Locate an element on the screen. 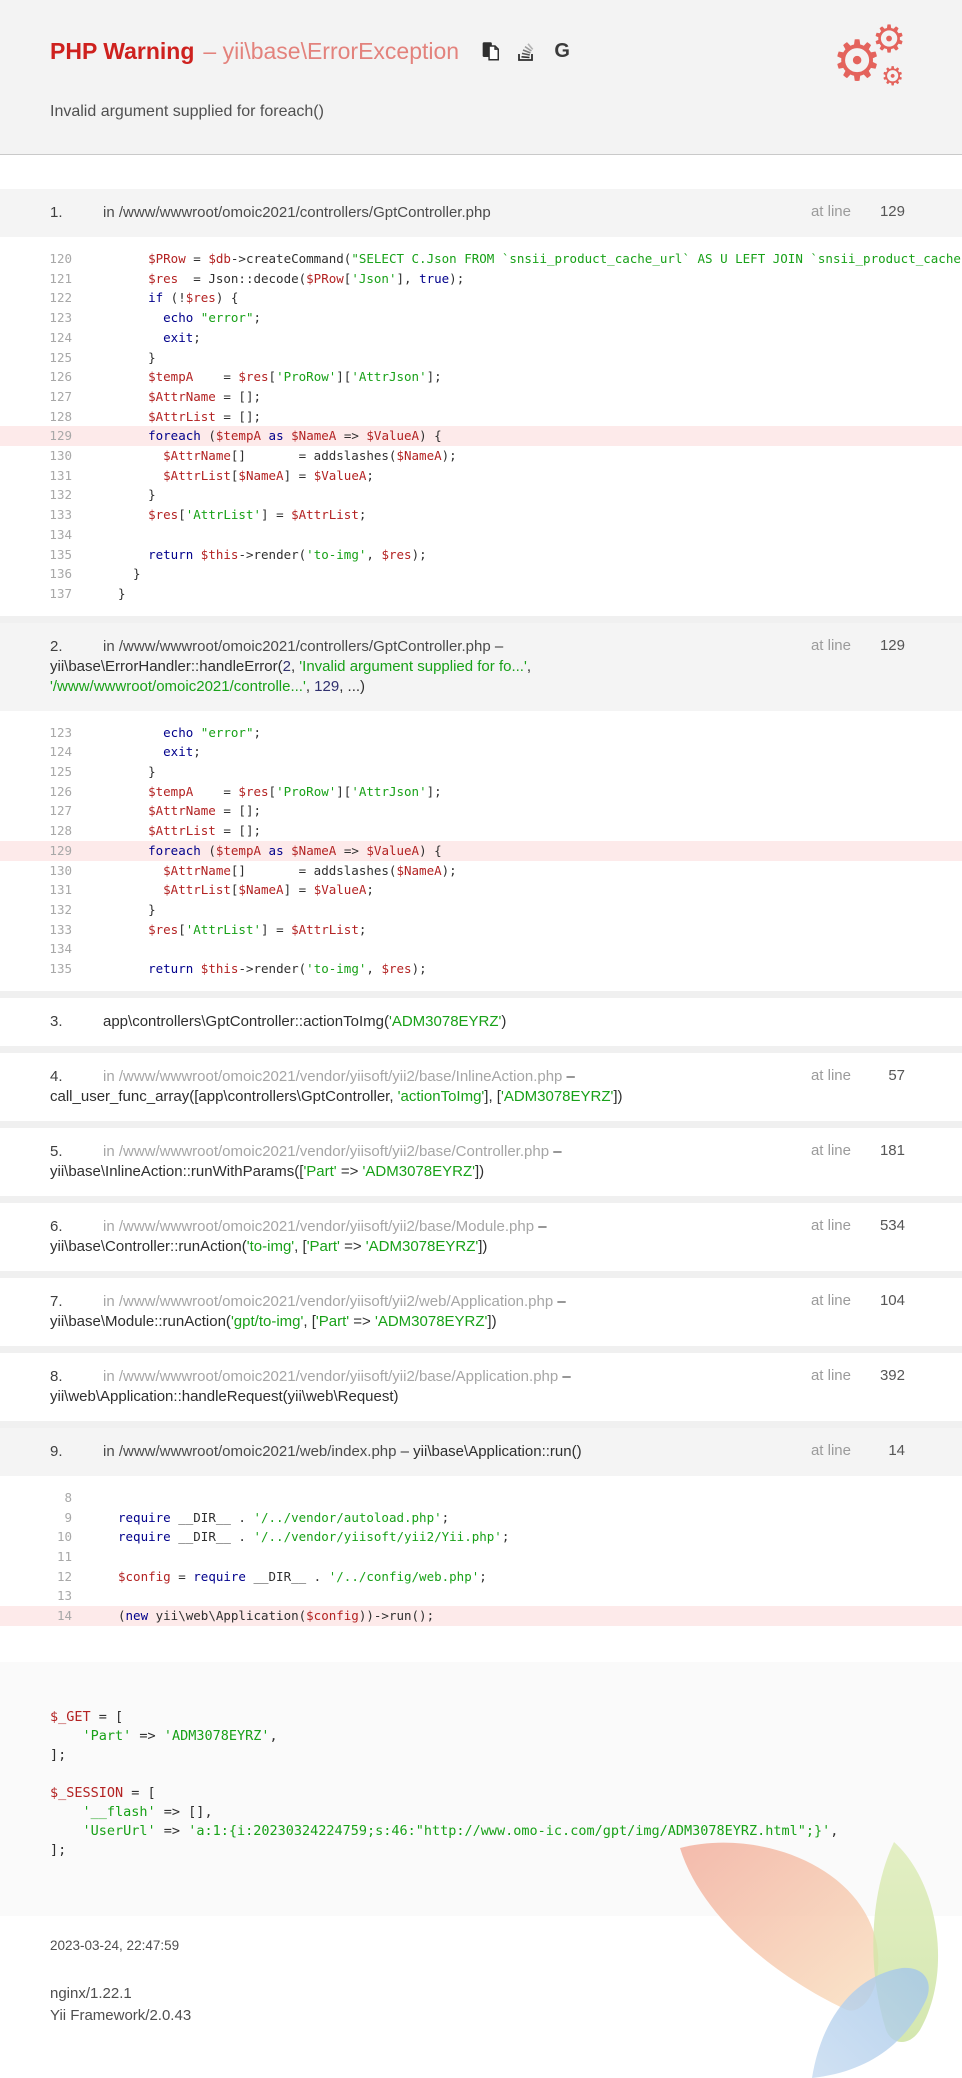  code-text: $tempA = $res['ProRow']['AttrJson']; is located at coordinates (257, 376).